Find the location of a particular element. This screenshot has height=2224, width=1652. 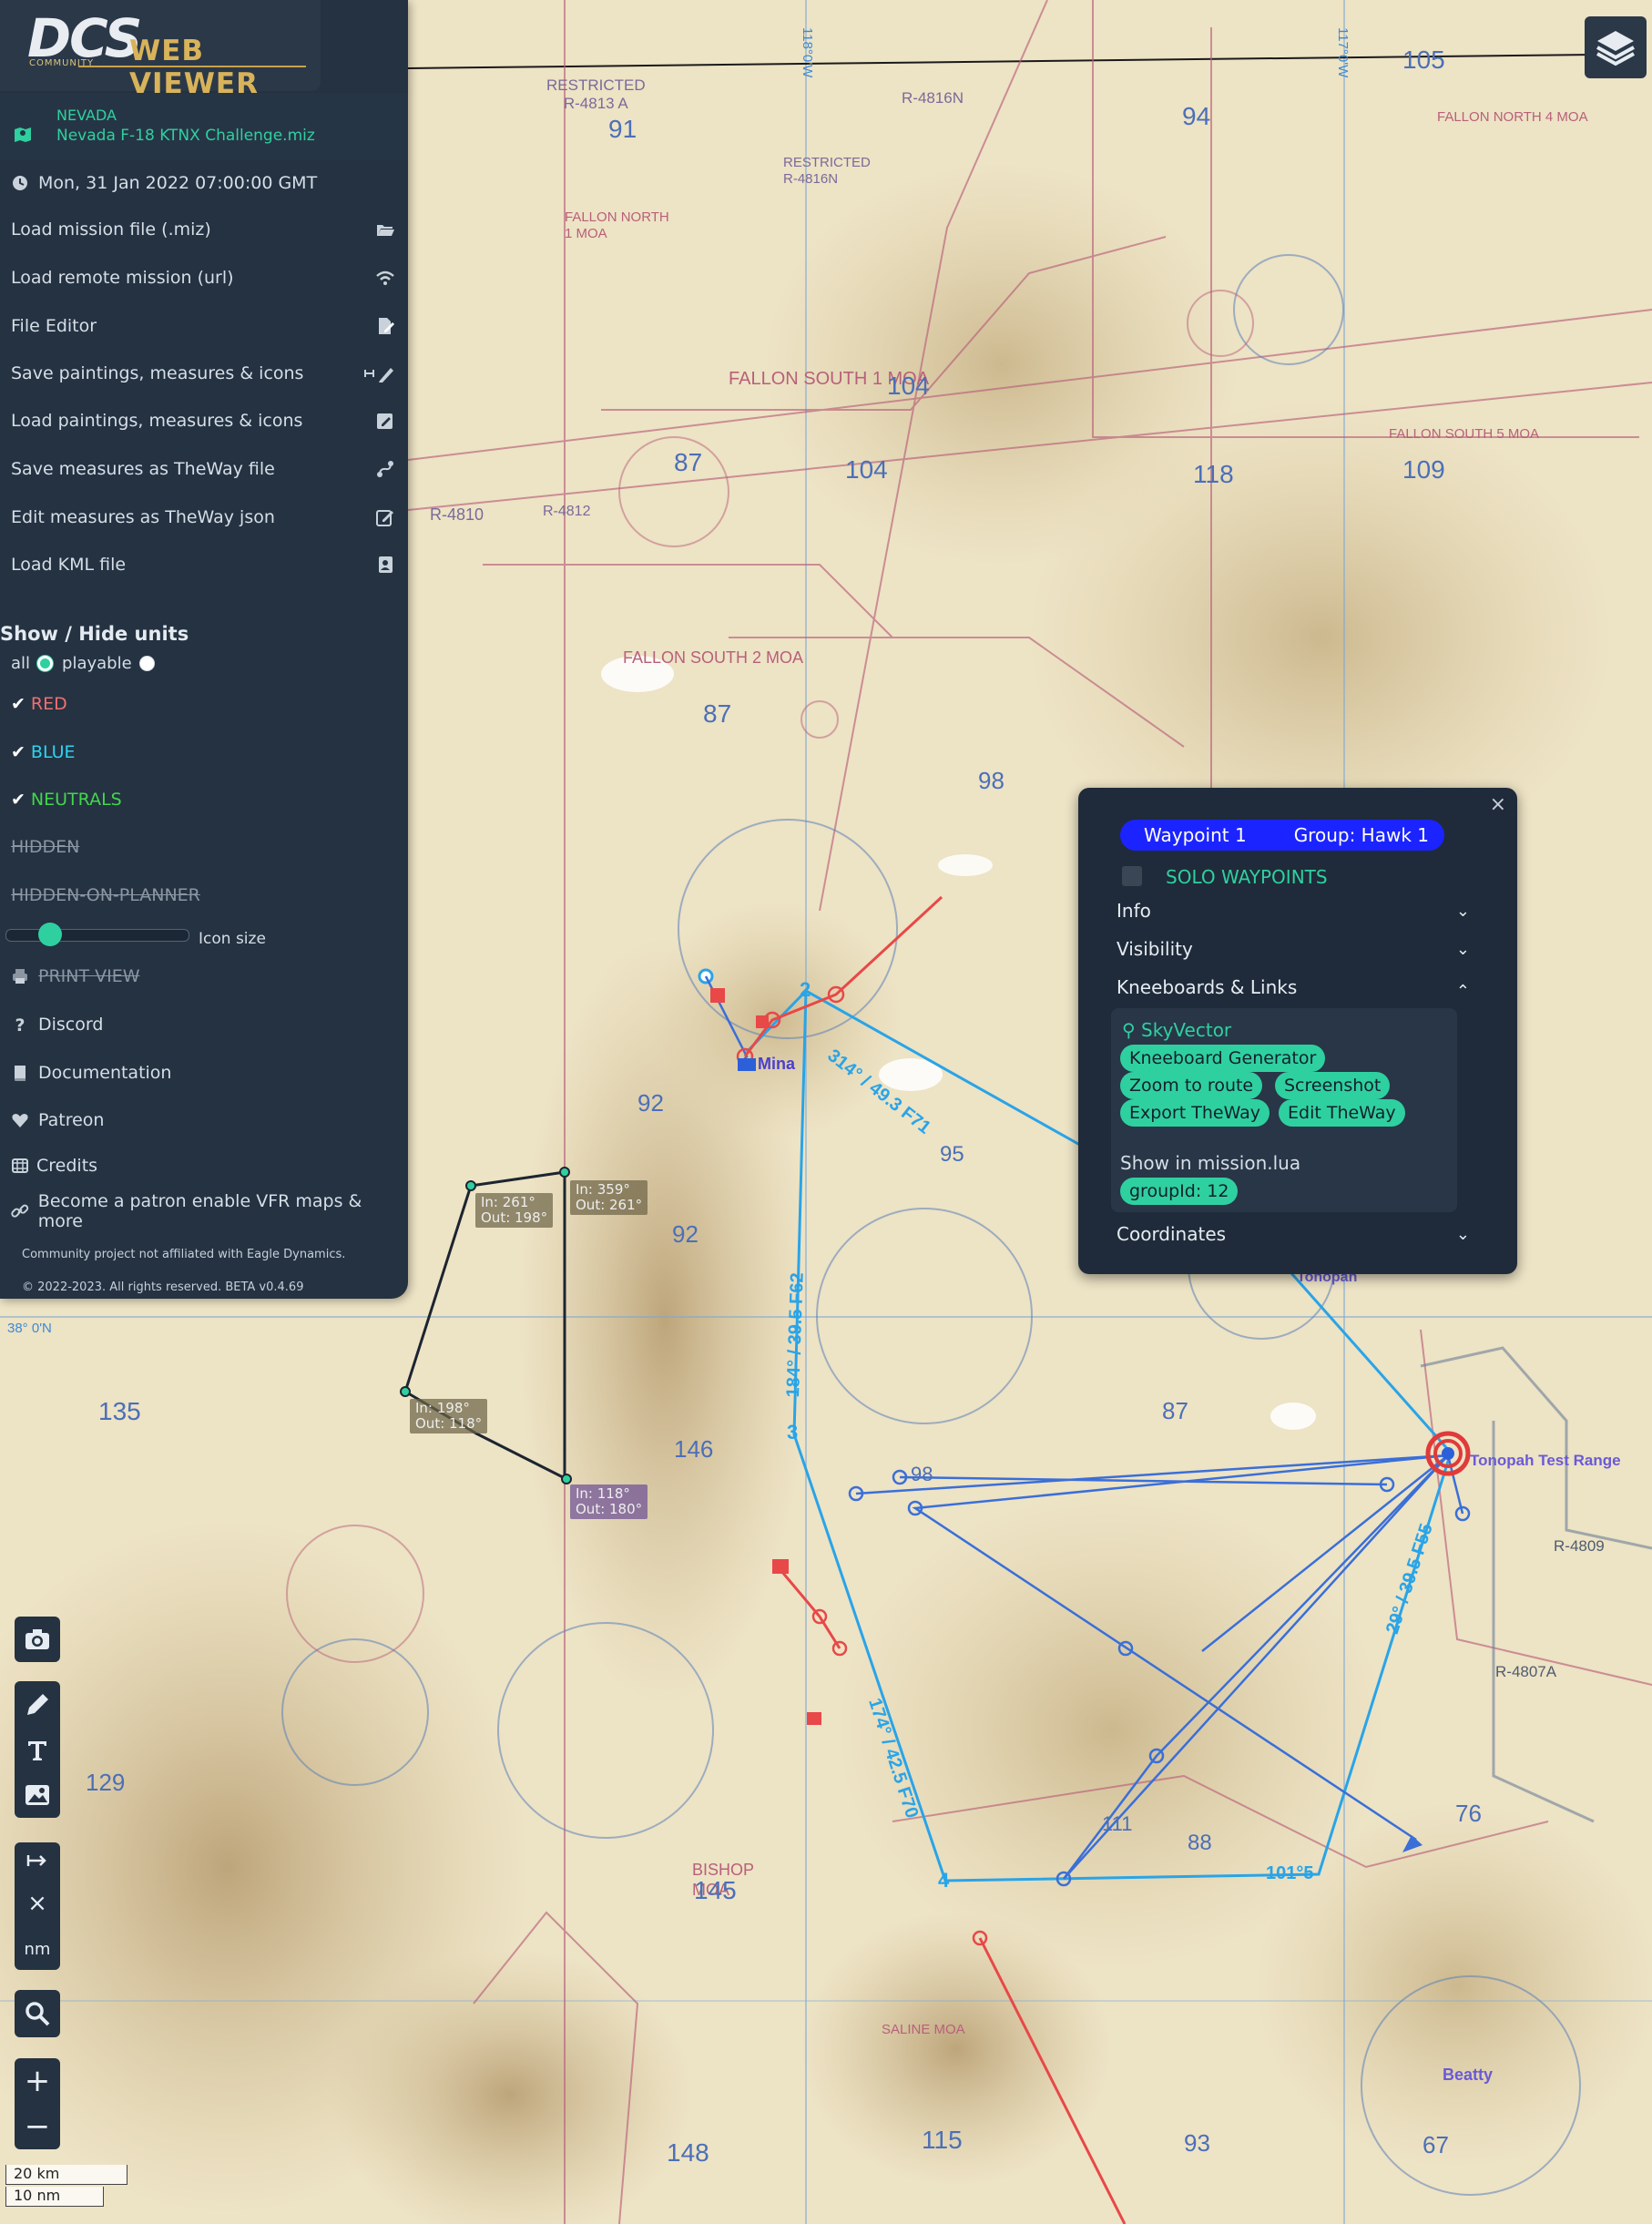

skyvector-link: ⚲ SkyVector is located at coordinates (1177, 1030).